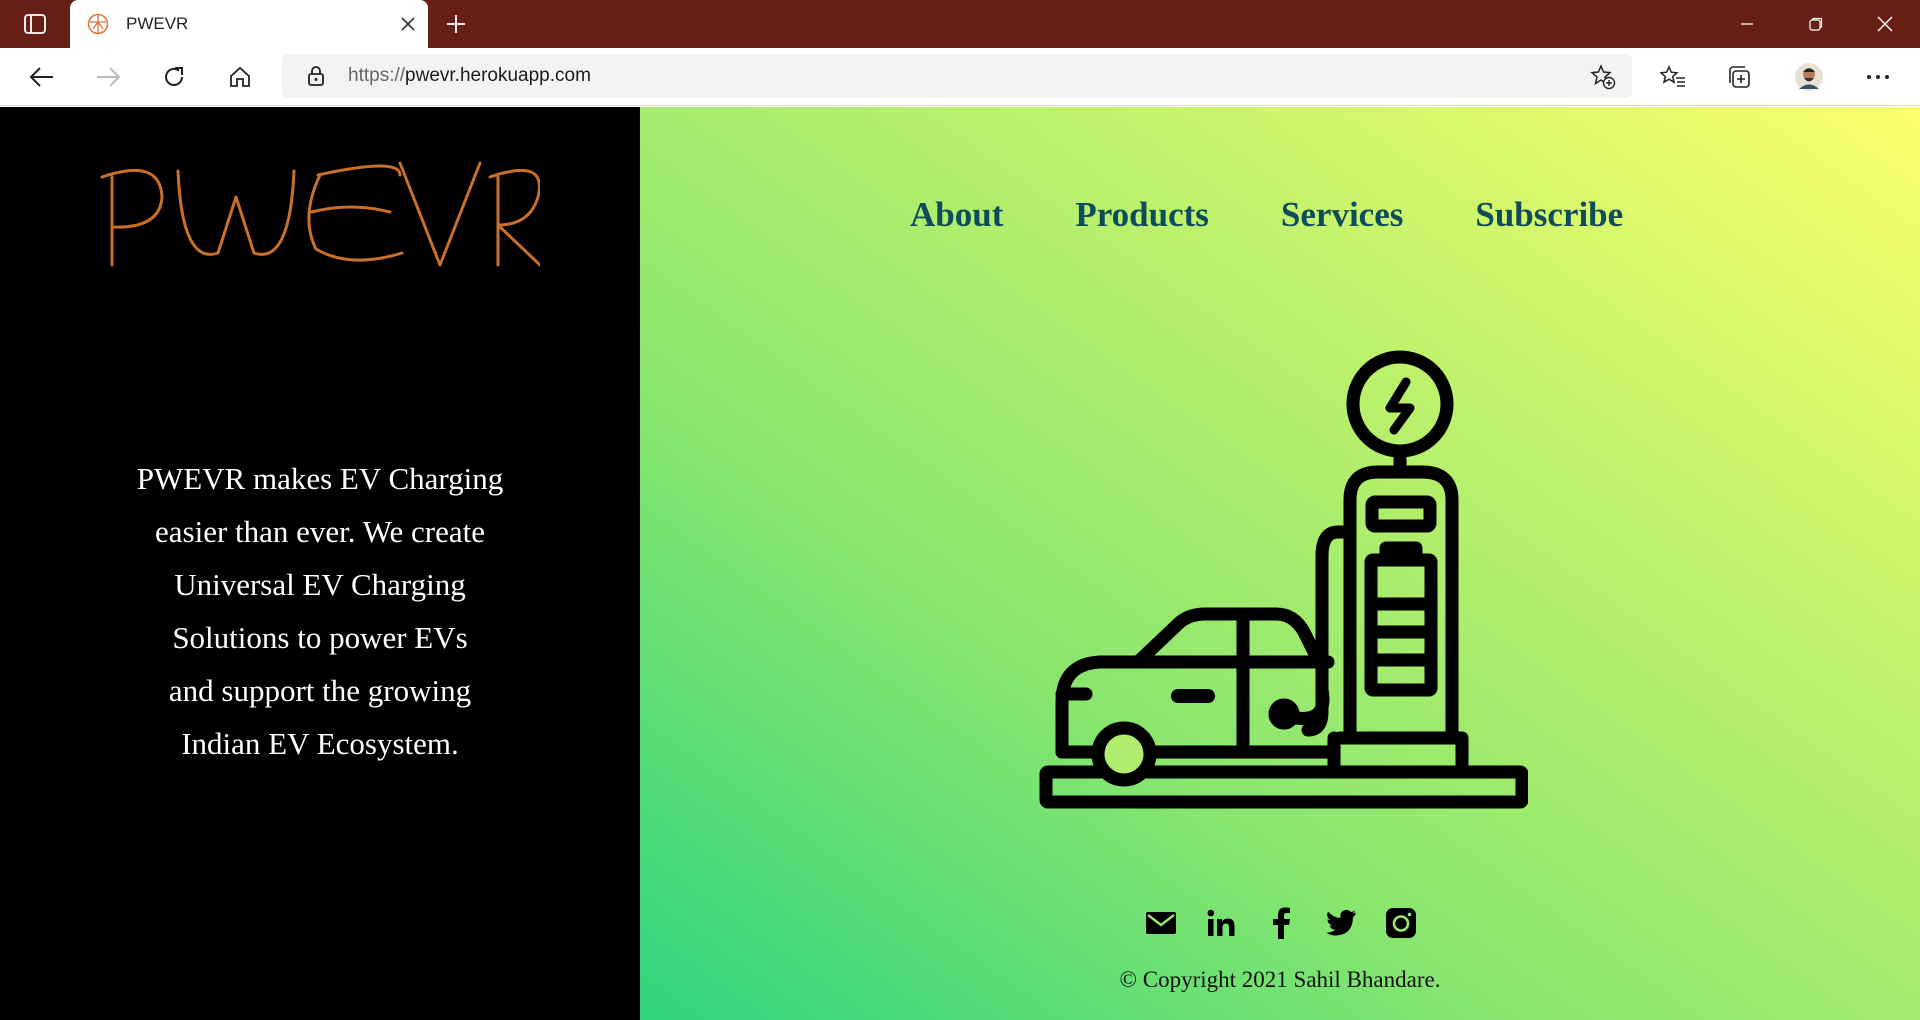  I want to click on collections-button, so click(1739, 77).